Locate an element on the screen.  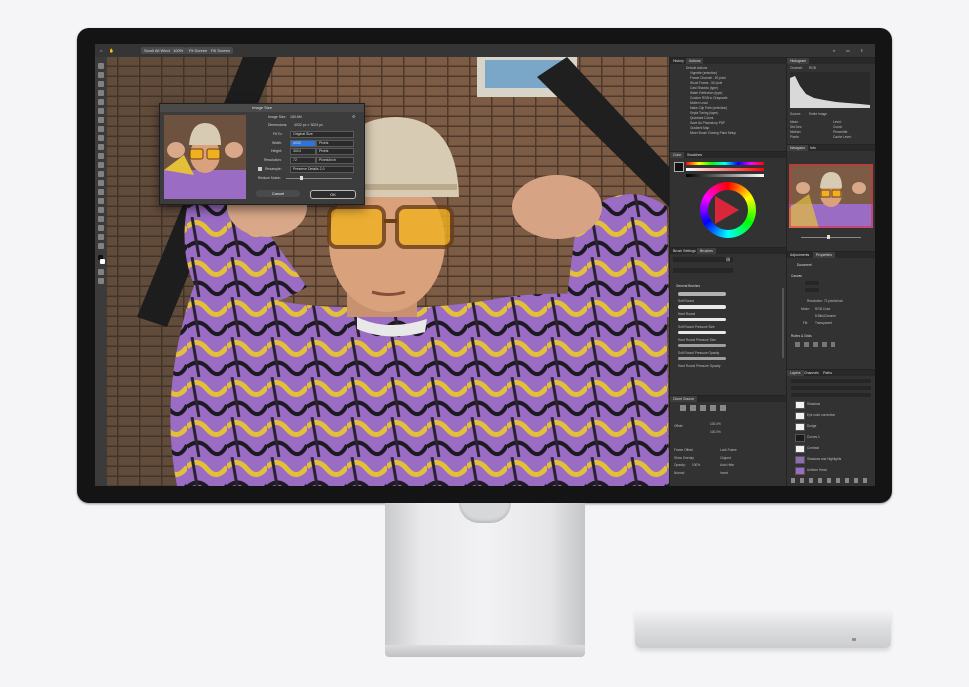
action-item: Mixer Brush Cloning Paint Setup is located at coordinates (713, 133).